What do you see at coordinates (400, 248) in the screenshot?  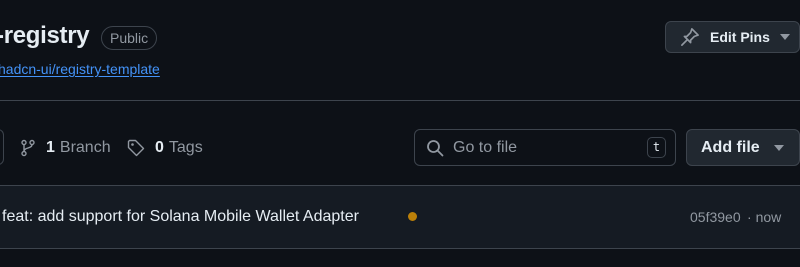 I see `commit-bottom-divider` at bounding box center [400, 248].